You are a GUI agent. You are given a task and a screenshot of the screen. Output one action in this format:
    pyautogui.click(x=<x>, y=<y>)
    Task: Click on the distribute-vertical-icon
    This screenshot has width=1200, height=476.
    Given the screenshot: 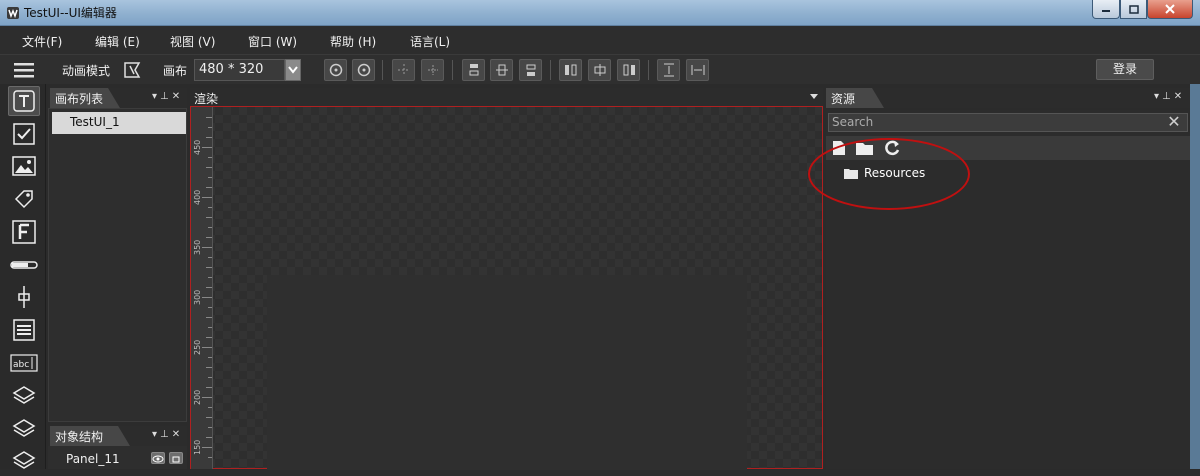 What is the action you would take?
    pyautogui.click(x=668, y=70)
    